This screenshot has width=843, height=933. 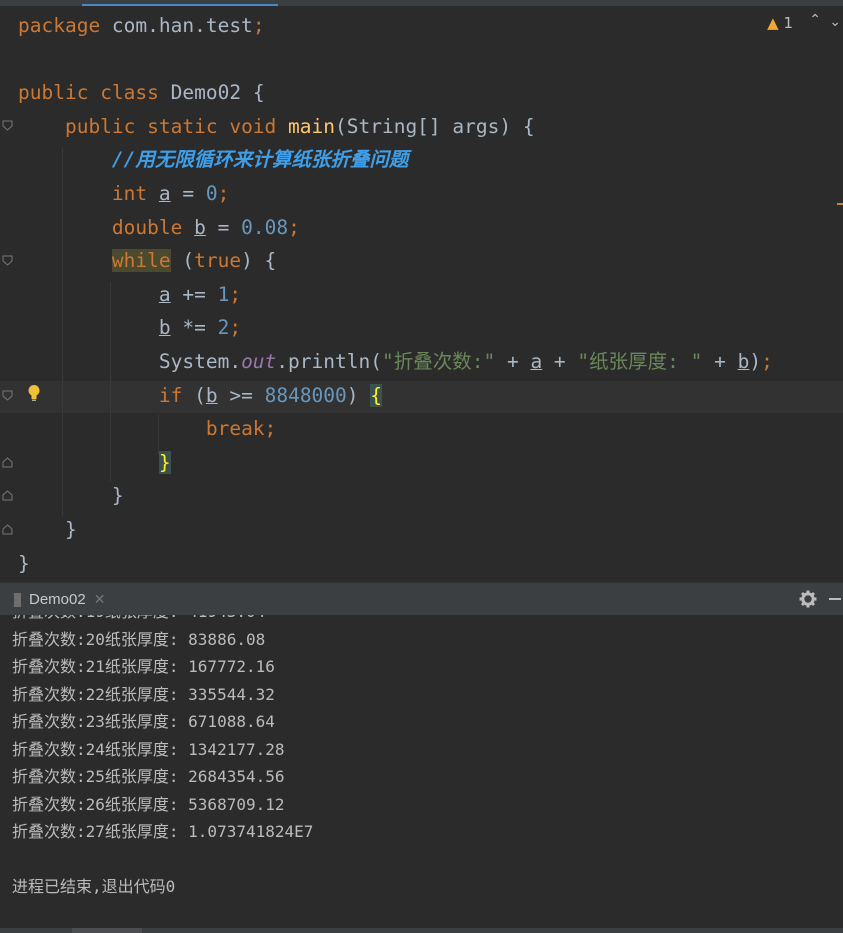 I want to click on code-token: (String[] args) {, so click(x=435, y=126).